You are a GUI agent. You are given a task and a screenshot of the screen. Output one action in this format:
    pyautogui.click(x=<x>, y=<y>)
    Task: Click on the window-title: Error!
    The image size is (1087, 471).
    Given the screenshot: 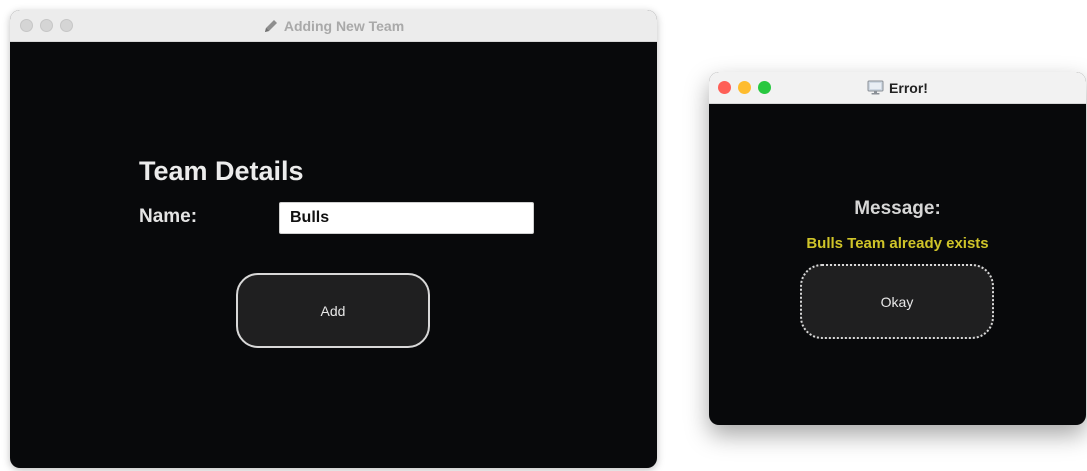 What is the action you would take?
    pyautogui.click(x=908, y=87)
    